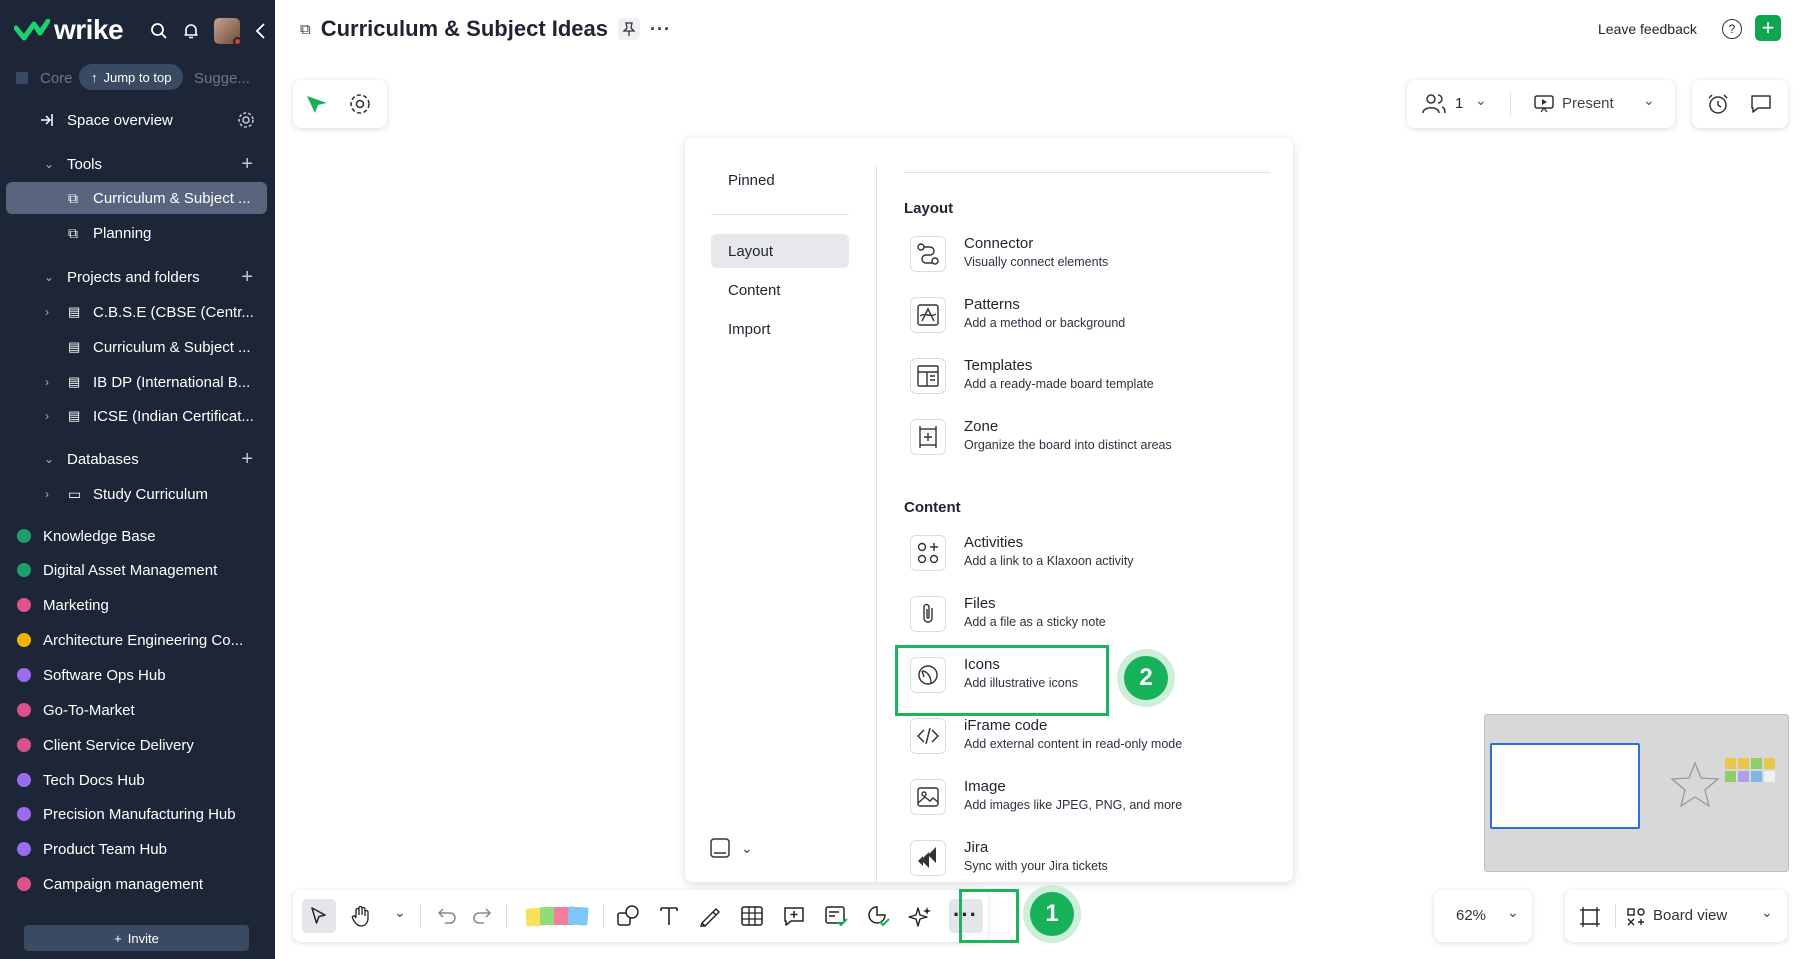 Image resolution: width=1800 pixels, height=959 pixels. What do you see at coordinates (506, 916) in the screenshot?
I see `divider` at bounding box center [506, 916].